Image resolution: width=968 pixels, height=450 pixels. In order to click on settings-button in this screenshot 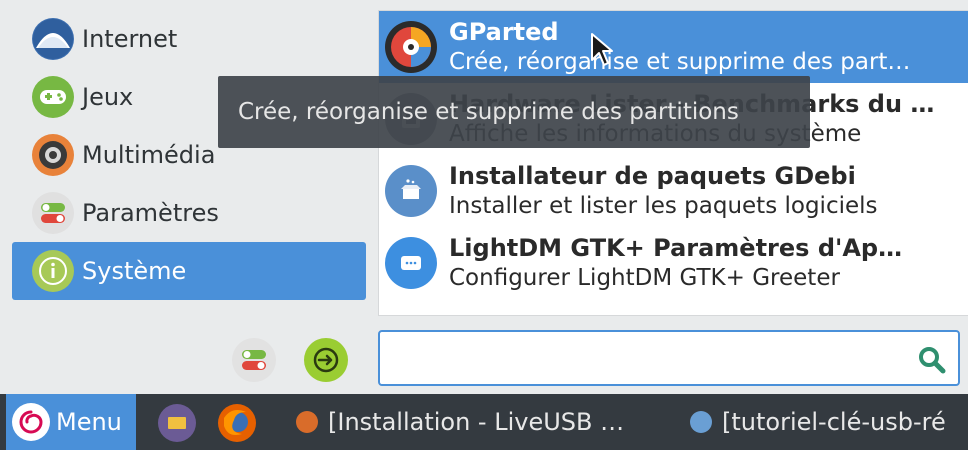, I will do `click(254, 360)`.